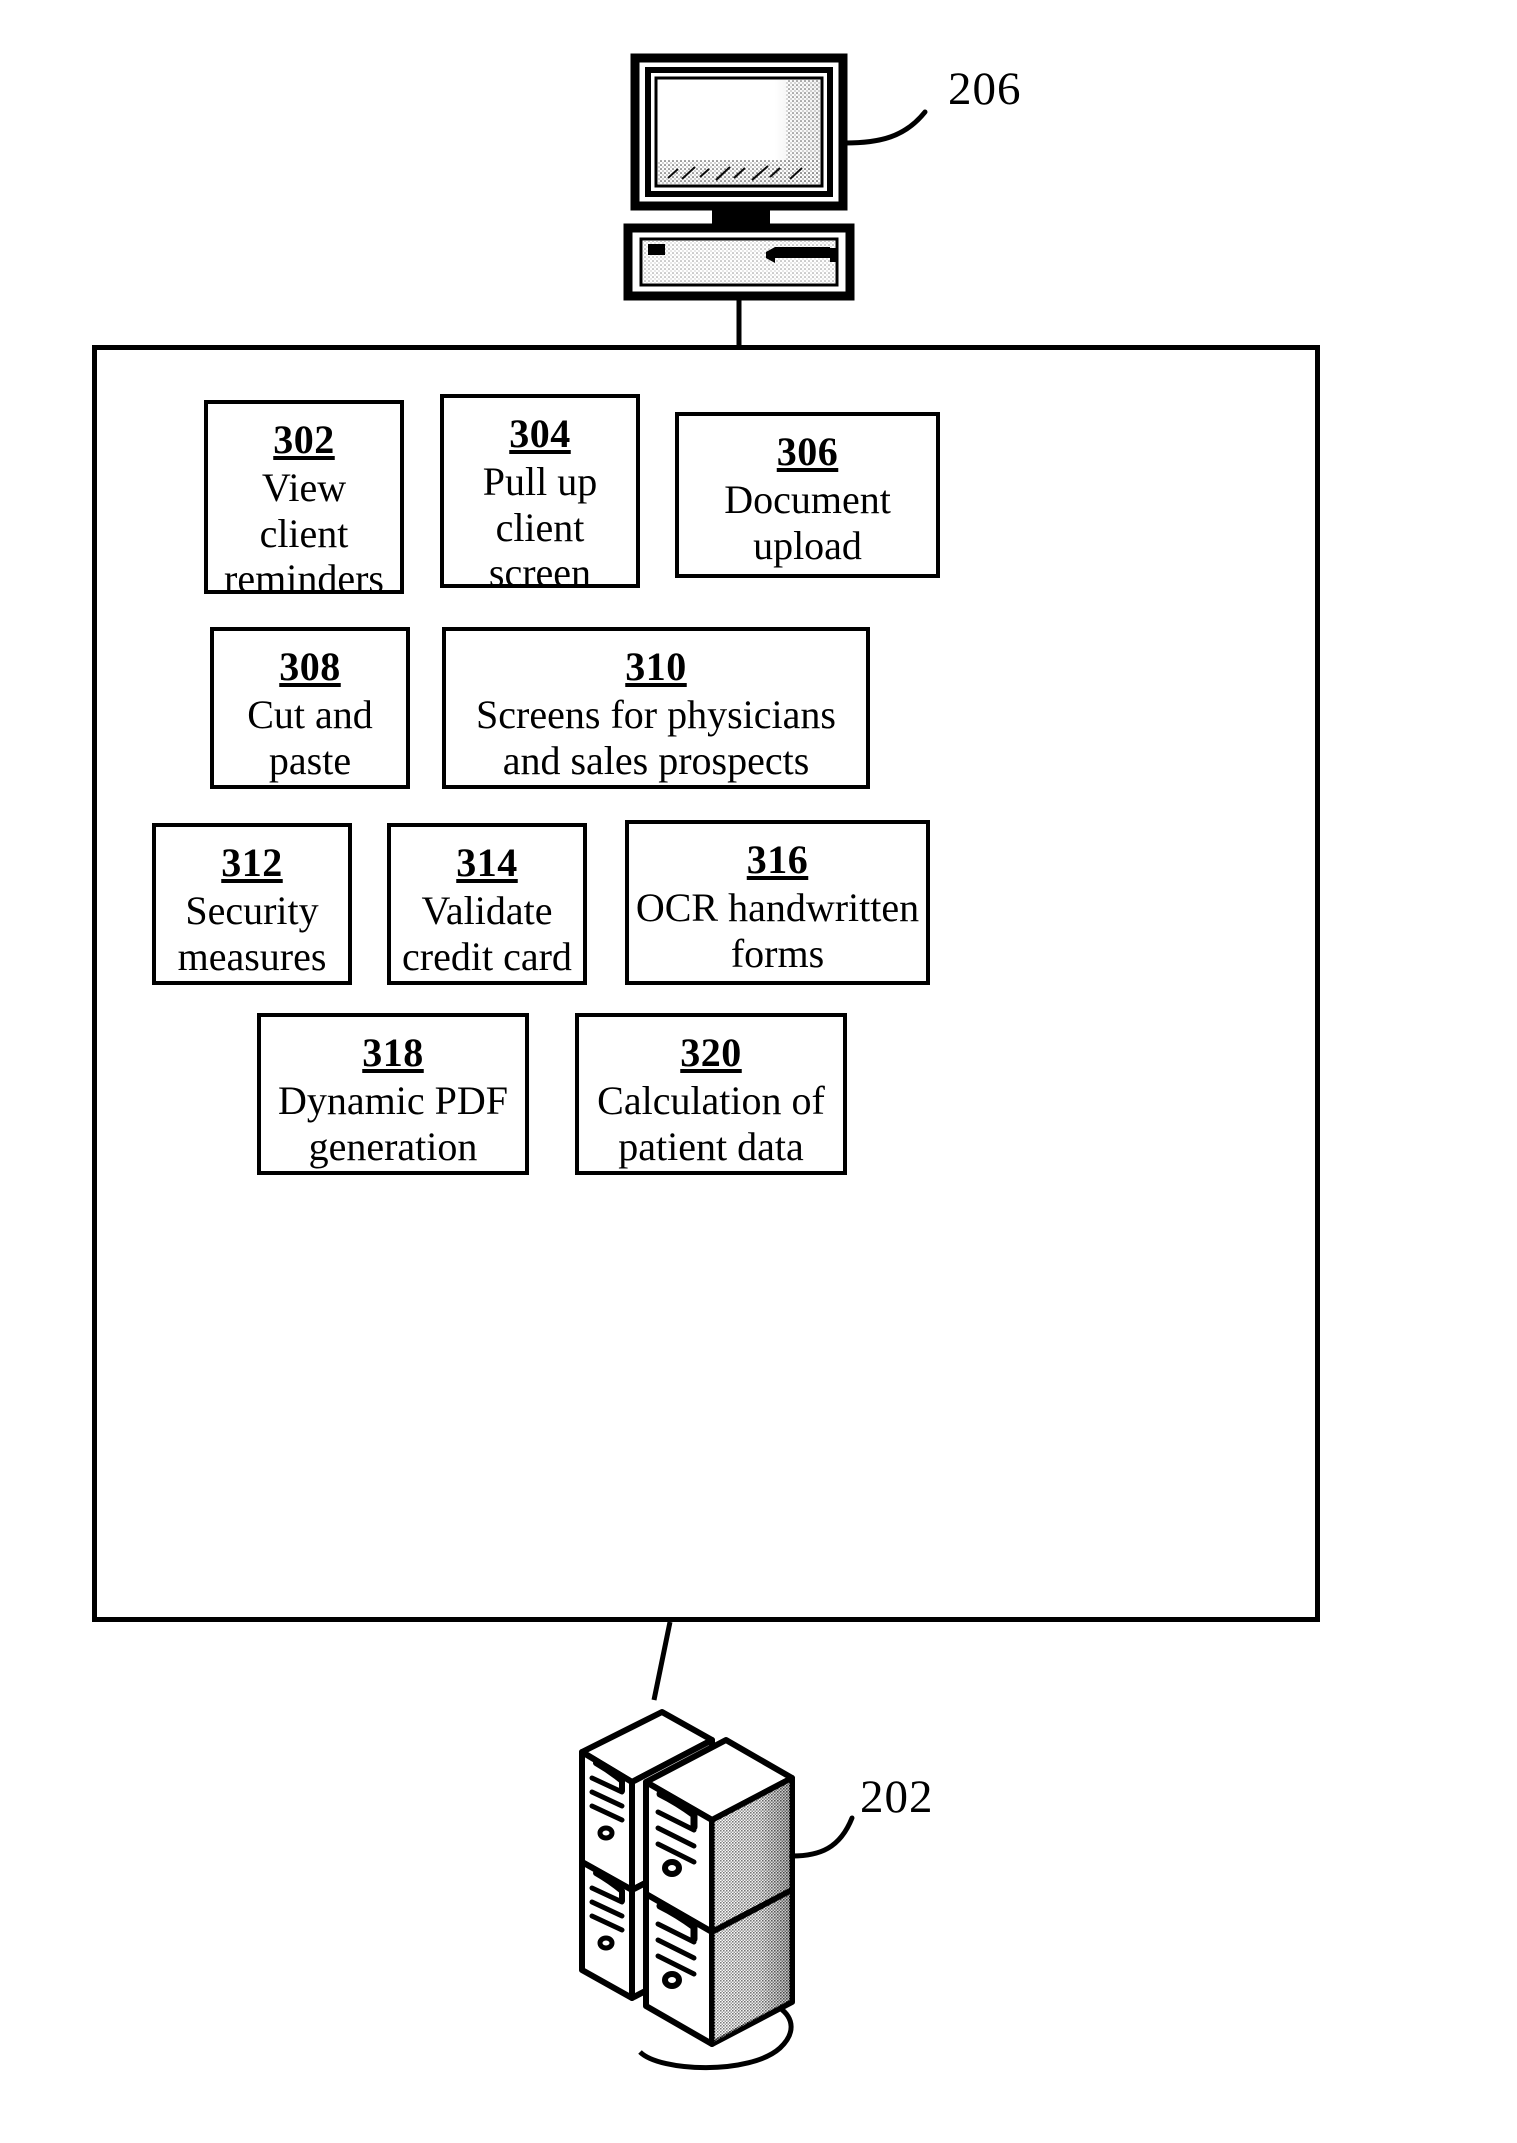 This screenshot has height=2143, width=1517. Describe the element at coordinates (807, 451) in the screenshot. I see `function-box-306-number: 306` at that location.